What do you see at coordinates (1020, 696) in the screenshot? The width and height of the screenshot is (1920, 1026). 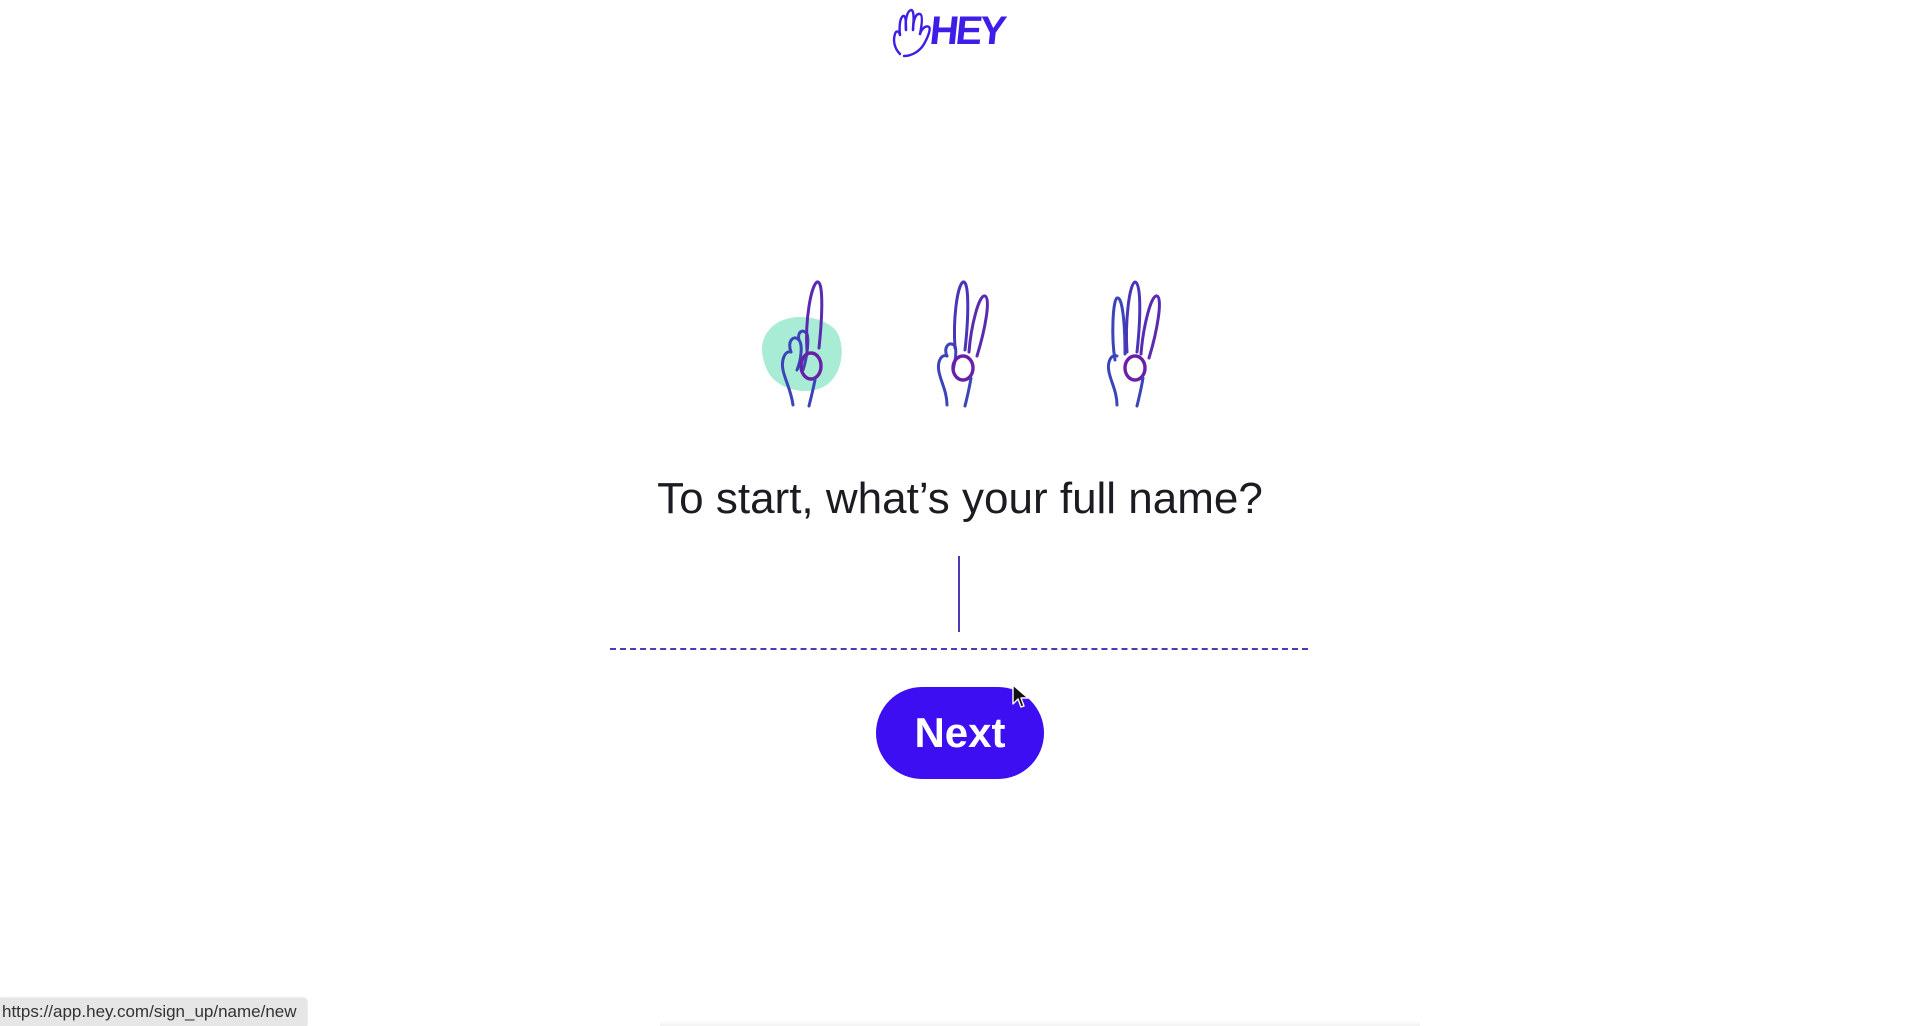 I see `mouse-pointer-icon` at bounding box center [1020, 696].